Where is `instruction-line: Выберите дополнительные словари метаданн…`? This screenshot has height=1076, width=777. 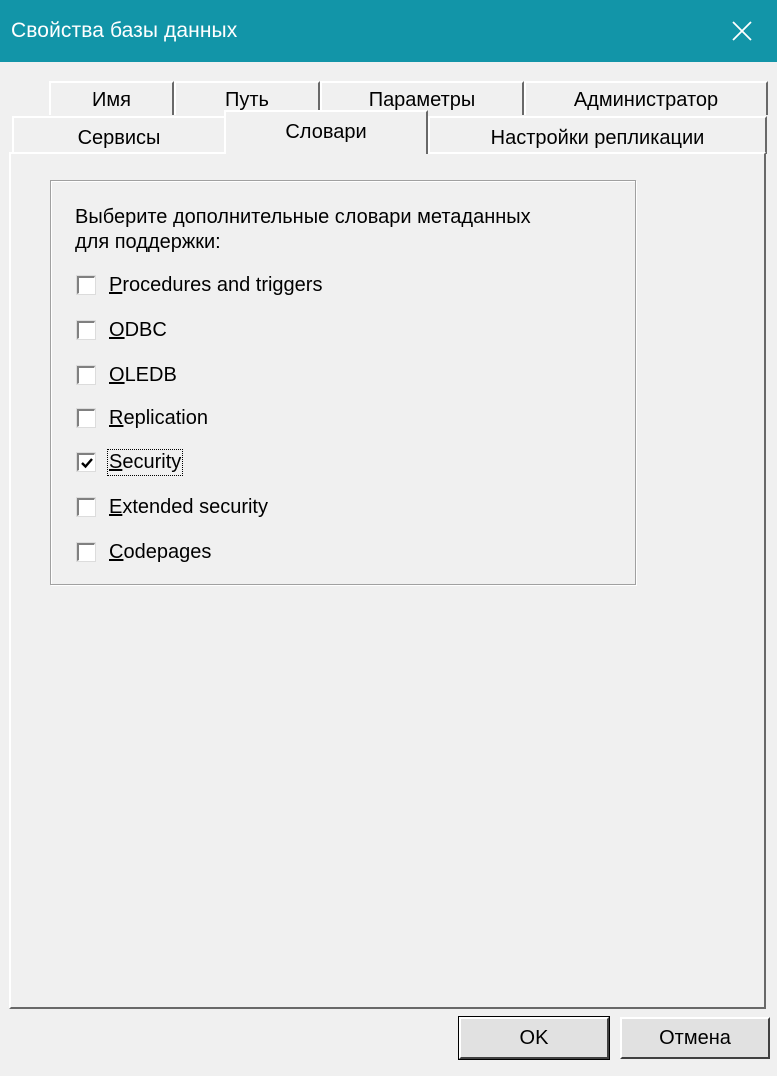 instruction-line: Выберите дополнительные словари метаданн… is located at coordinates (303, 217).